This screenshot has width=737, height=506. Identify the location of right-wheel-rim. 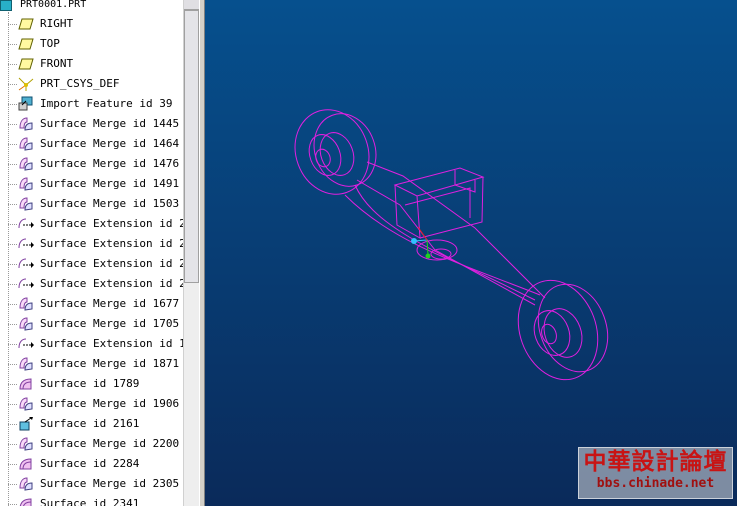
(573, 328).